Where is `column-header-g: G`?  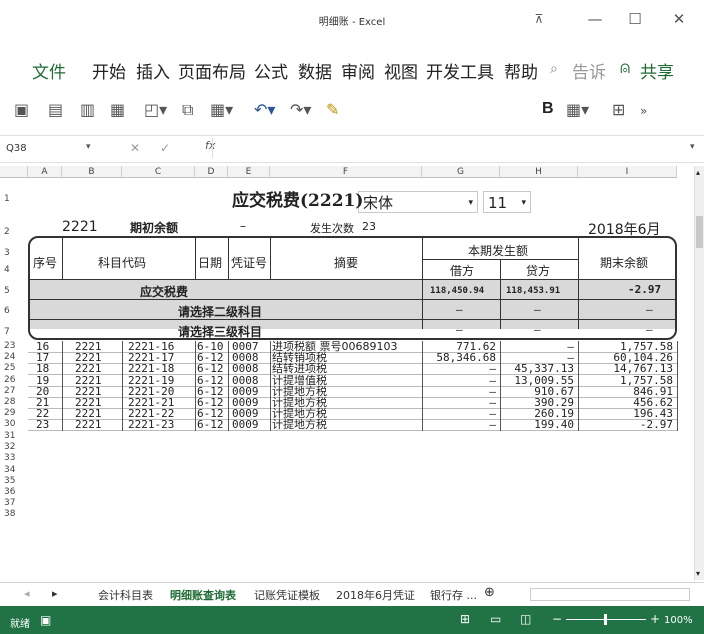
column-header-g: G is located at coordinates (461, 172).